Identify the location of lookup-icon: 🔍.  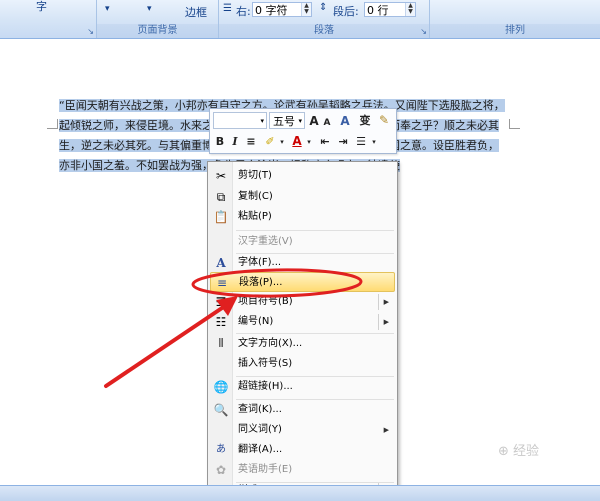
(221, 410).